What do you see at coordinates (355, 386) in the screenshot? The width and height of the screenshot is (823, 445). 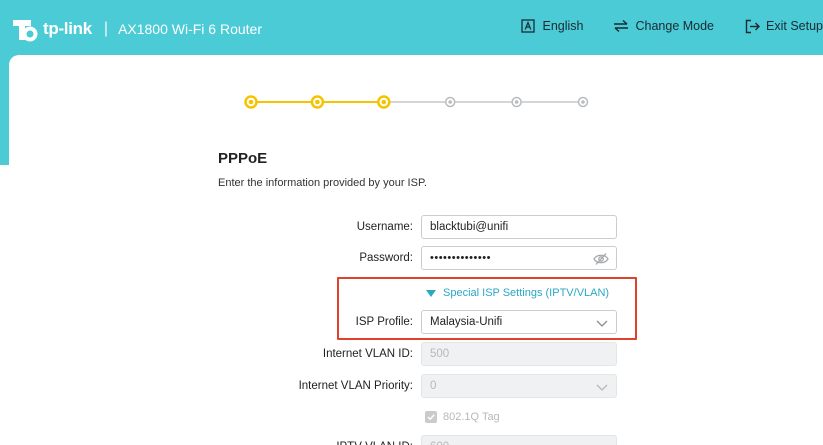 I see `internet-vlan-priority-label: Internet VLAN Priority:` at bounding box center [355, 386].